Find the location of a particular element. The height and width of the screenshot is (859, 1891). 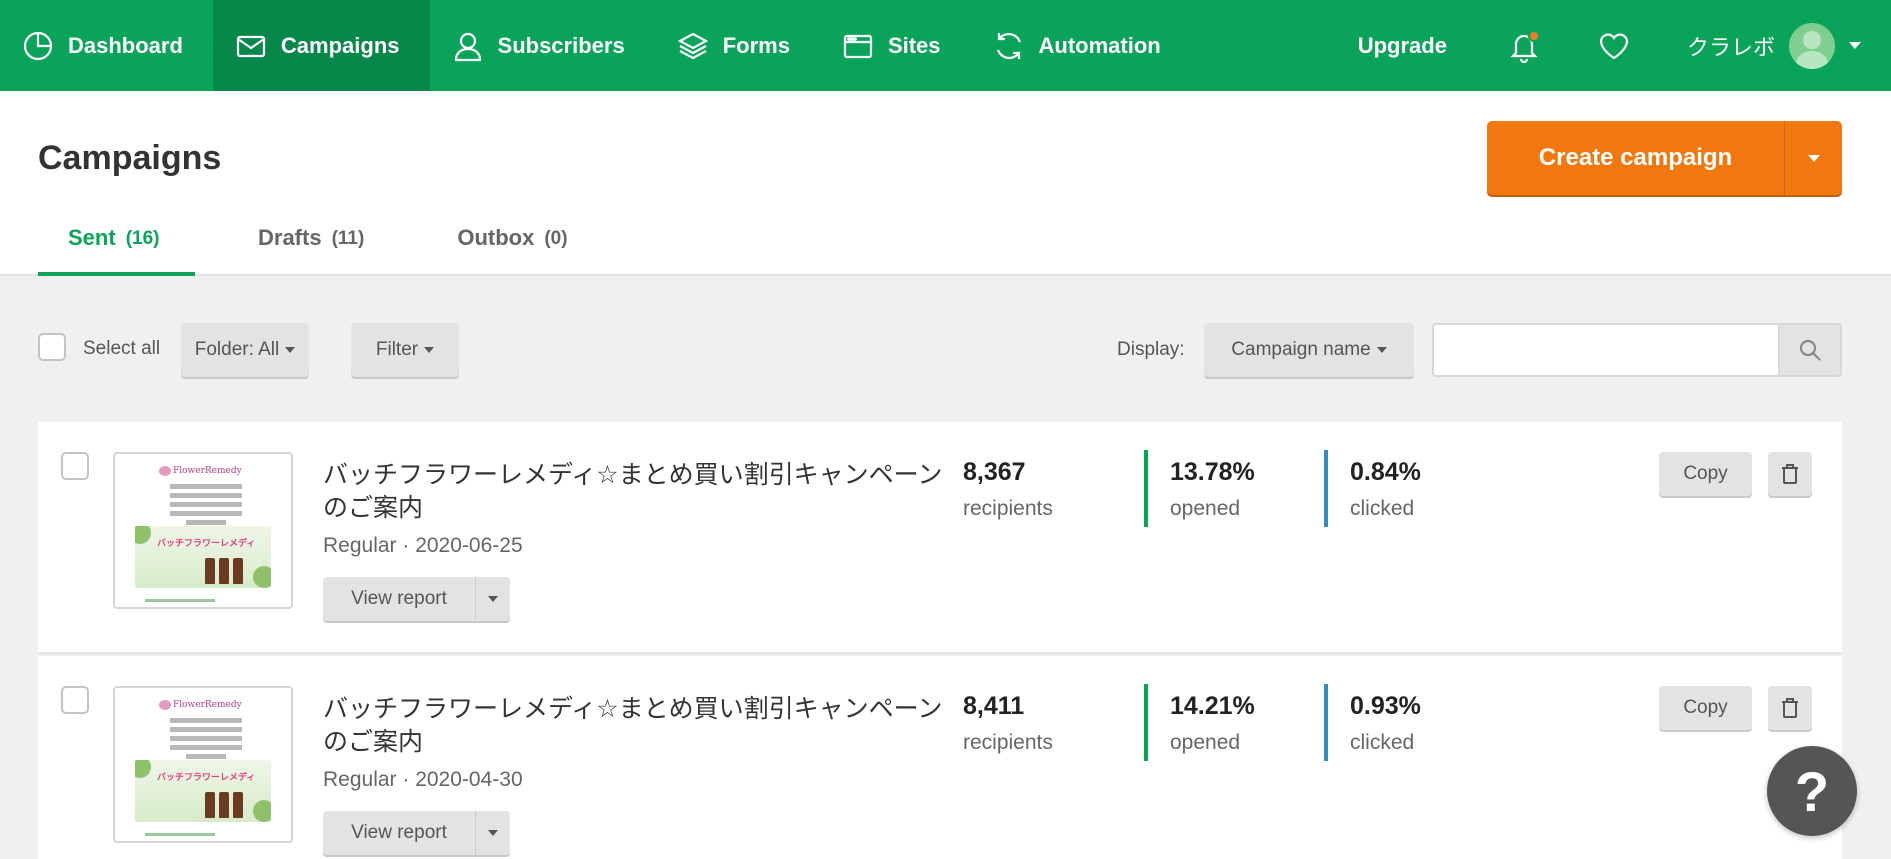

avatar is located at coordinates (1812, 45).